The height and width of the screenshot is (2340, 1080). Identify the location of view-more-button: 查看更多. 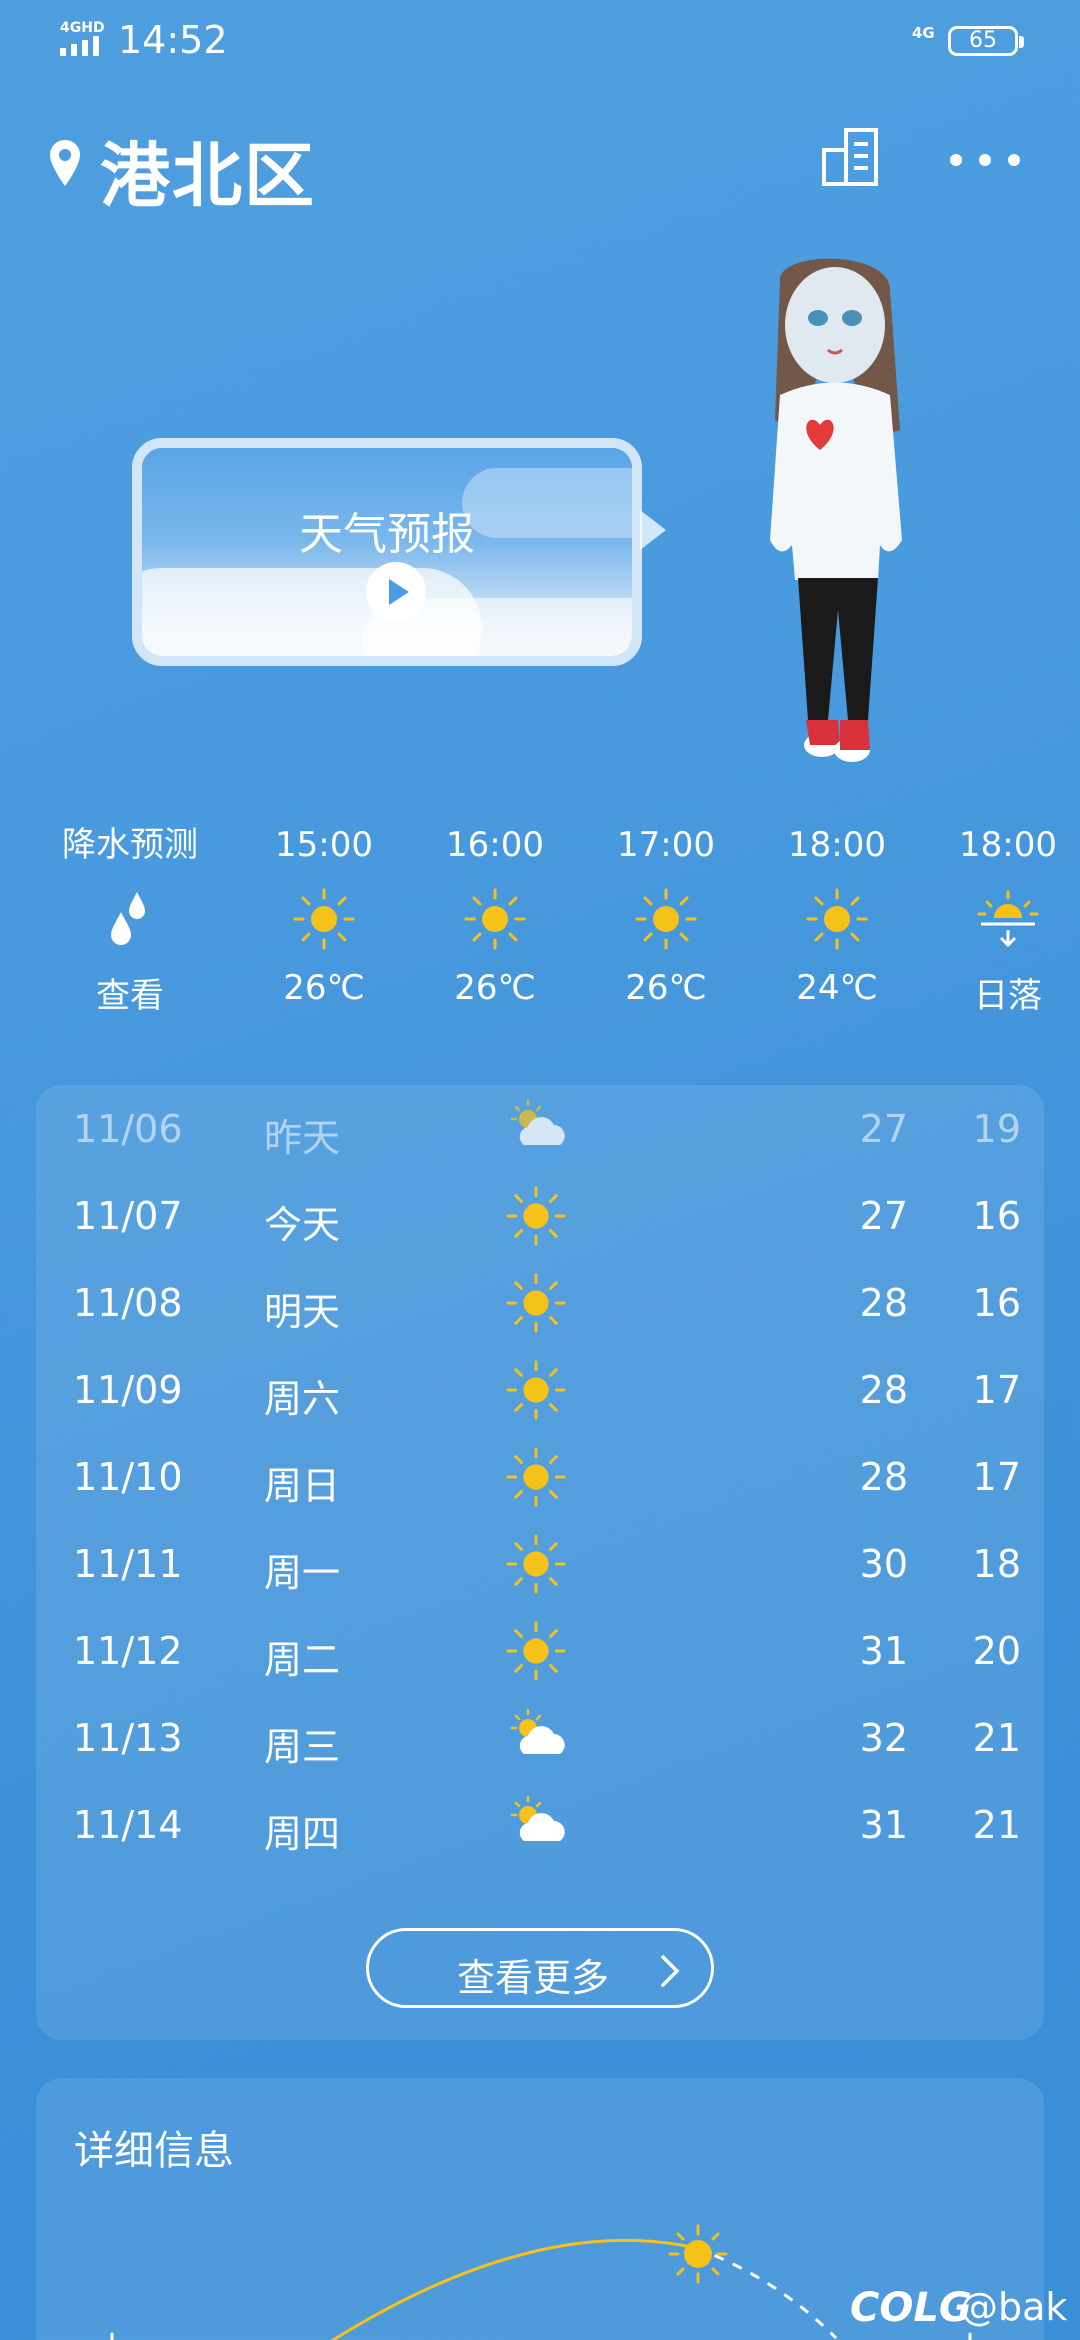
(540, 1968).